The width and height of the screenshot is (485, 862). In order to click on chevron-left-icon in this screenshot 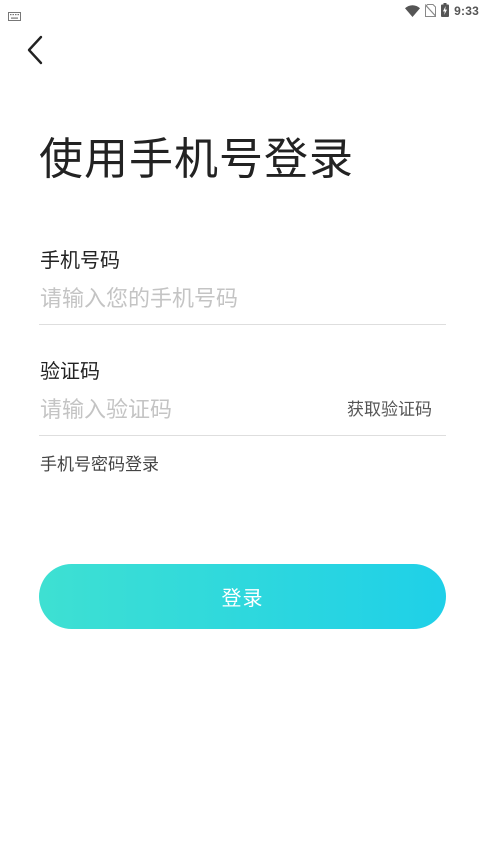, I will do `click(35, 52)`.